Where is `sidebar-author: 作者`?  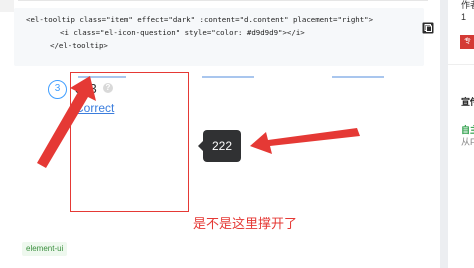 sidebar-author: 作者 is located at coordinates (467, 5).